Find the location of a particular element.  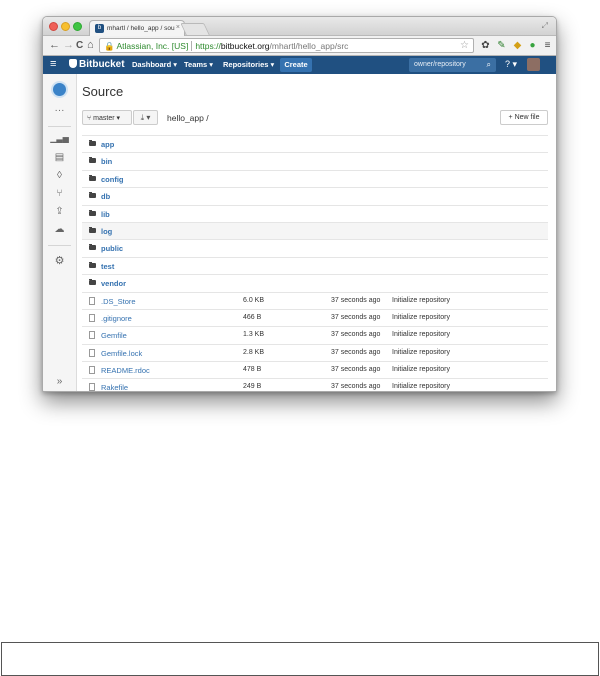

folder-row: public is located at coordinates (315, 247).